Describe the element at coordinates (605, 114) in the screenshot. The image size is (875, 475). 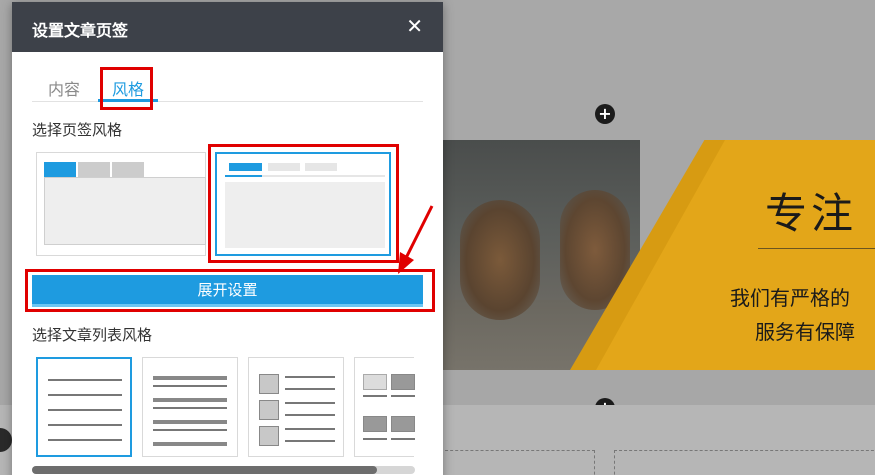
I see `add-section-icon: +` at that location.